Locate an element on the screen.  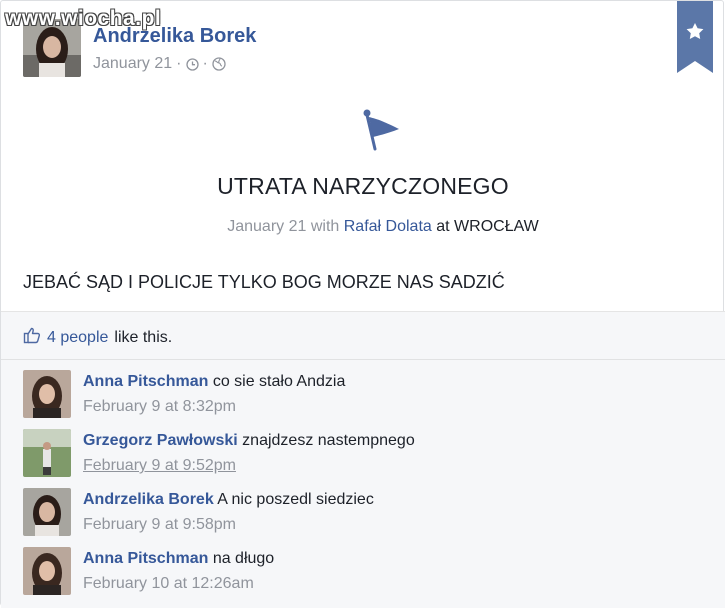
commenter-name: Grzegorz Pawłowski is located at coordinates (160, 440).